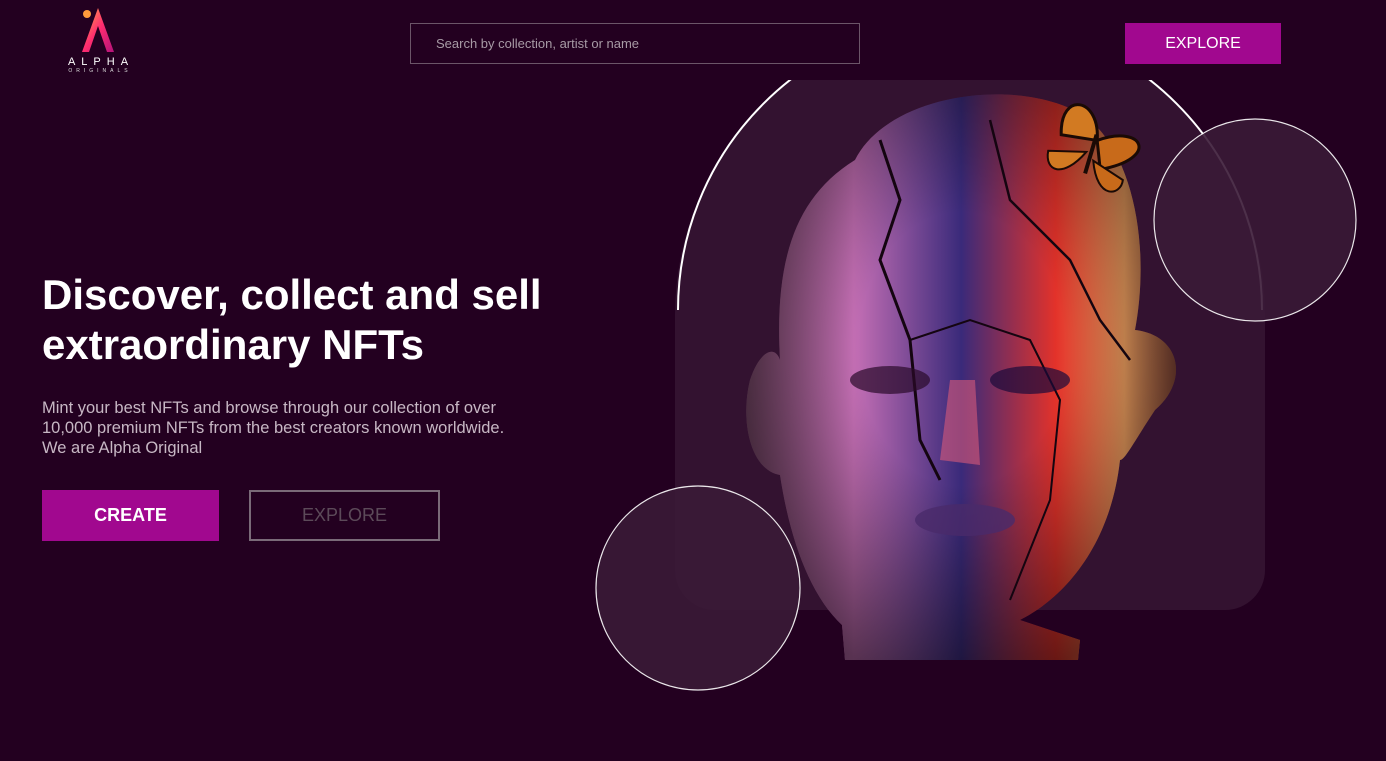 The image size is (1386, 761). Describe the element at coordinates (698, 588) in the screenshot. I see `circle-bottom-left` at that location.